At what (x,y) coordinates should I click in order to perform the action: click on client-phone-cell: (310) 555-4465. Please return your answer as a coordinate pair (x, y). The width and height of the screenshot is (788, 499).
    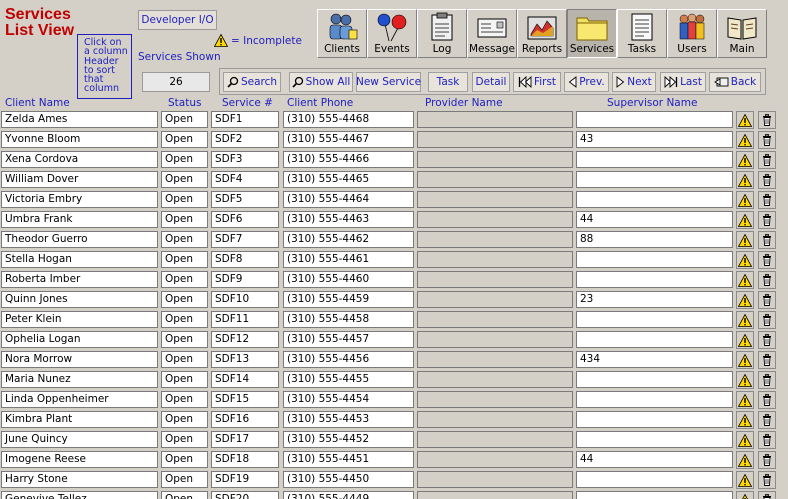
    Looking at the image, I should click on (348, 179).